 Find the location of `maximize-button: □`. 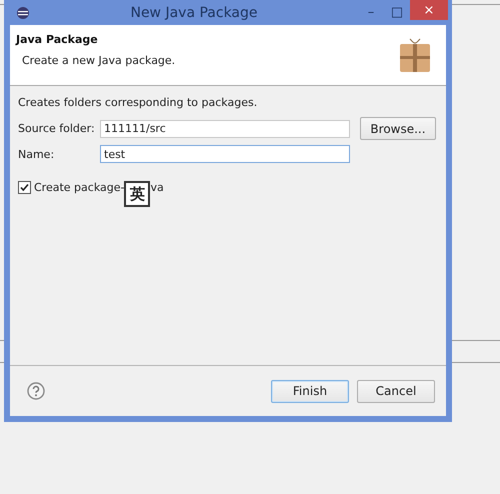

maximize-button: □ is located at coordinates (397, 12).